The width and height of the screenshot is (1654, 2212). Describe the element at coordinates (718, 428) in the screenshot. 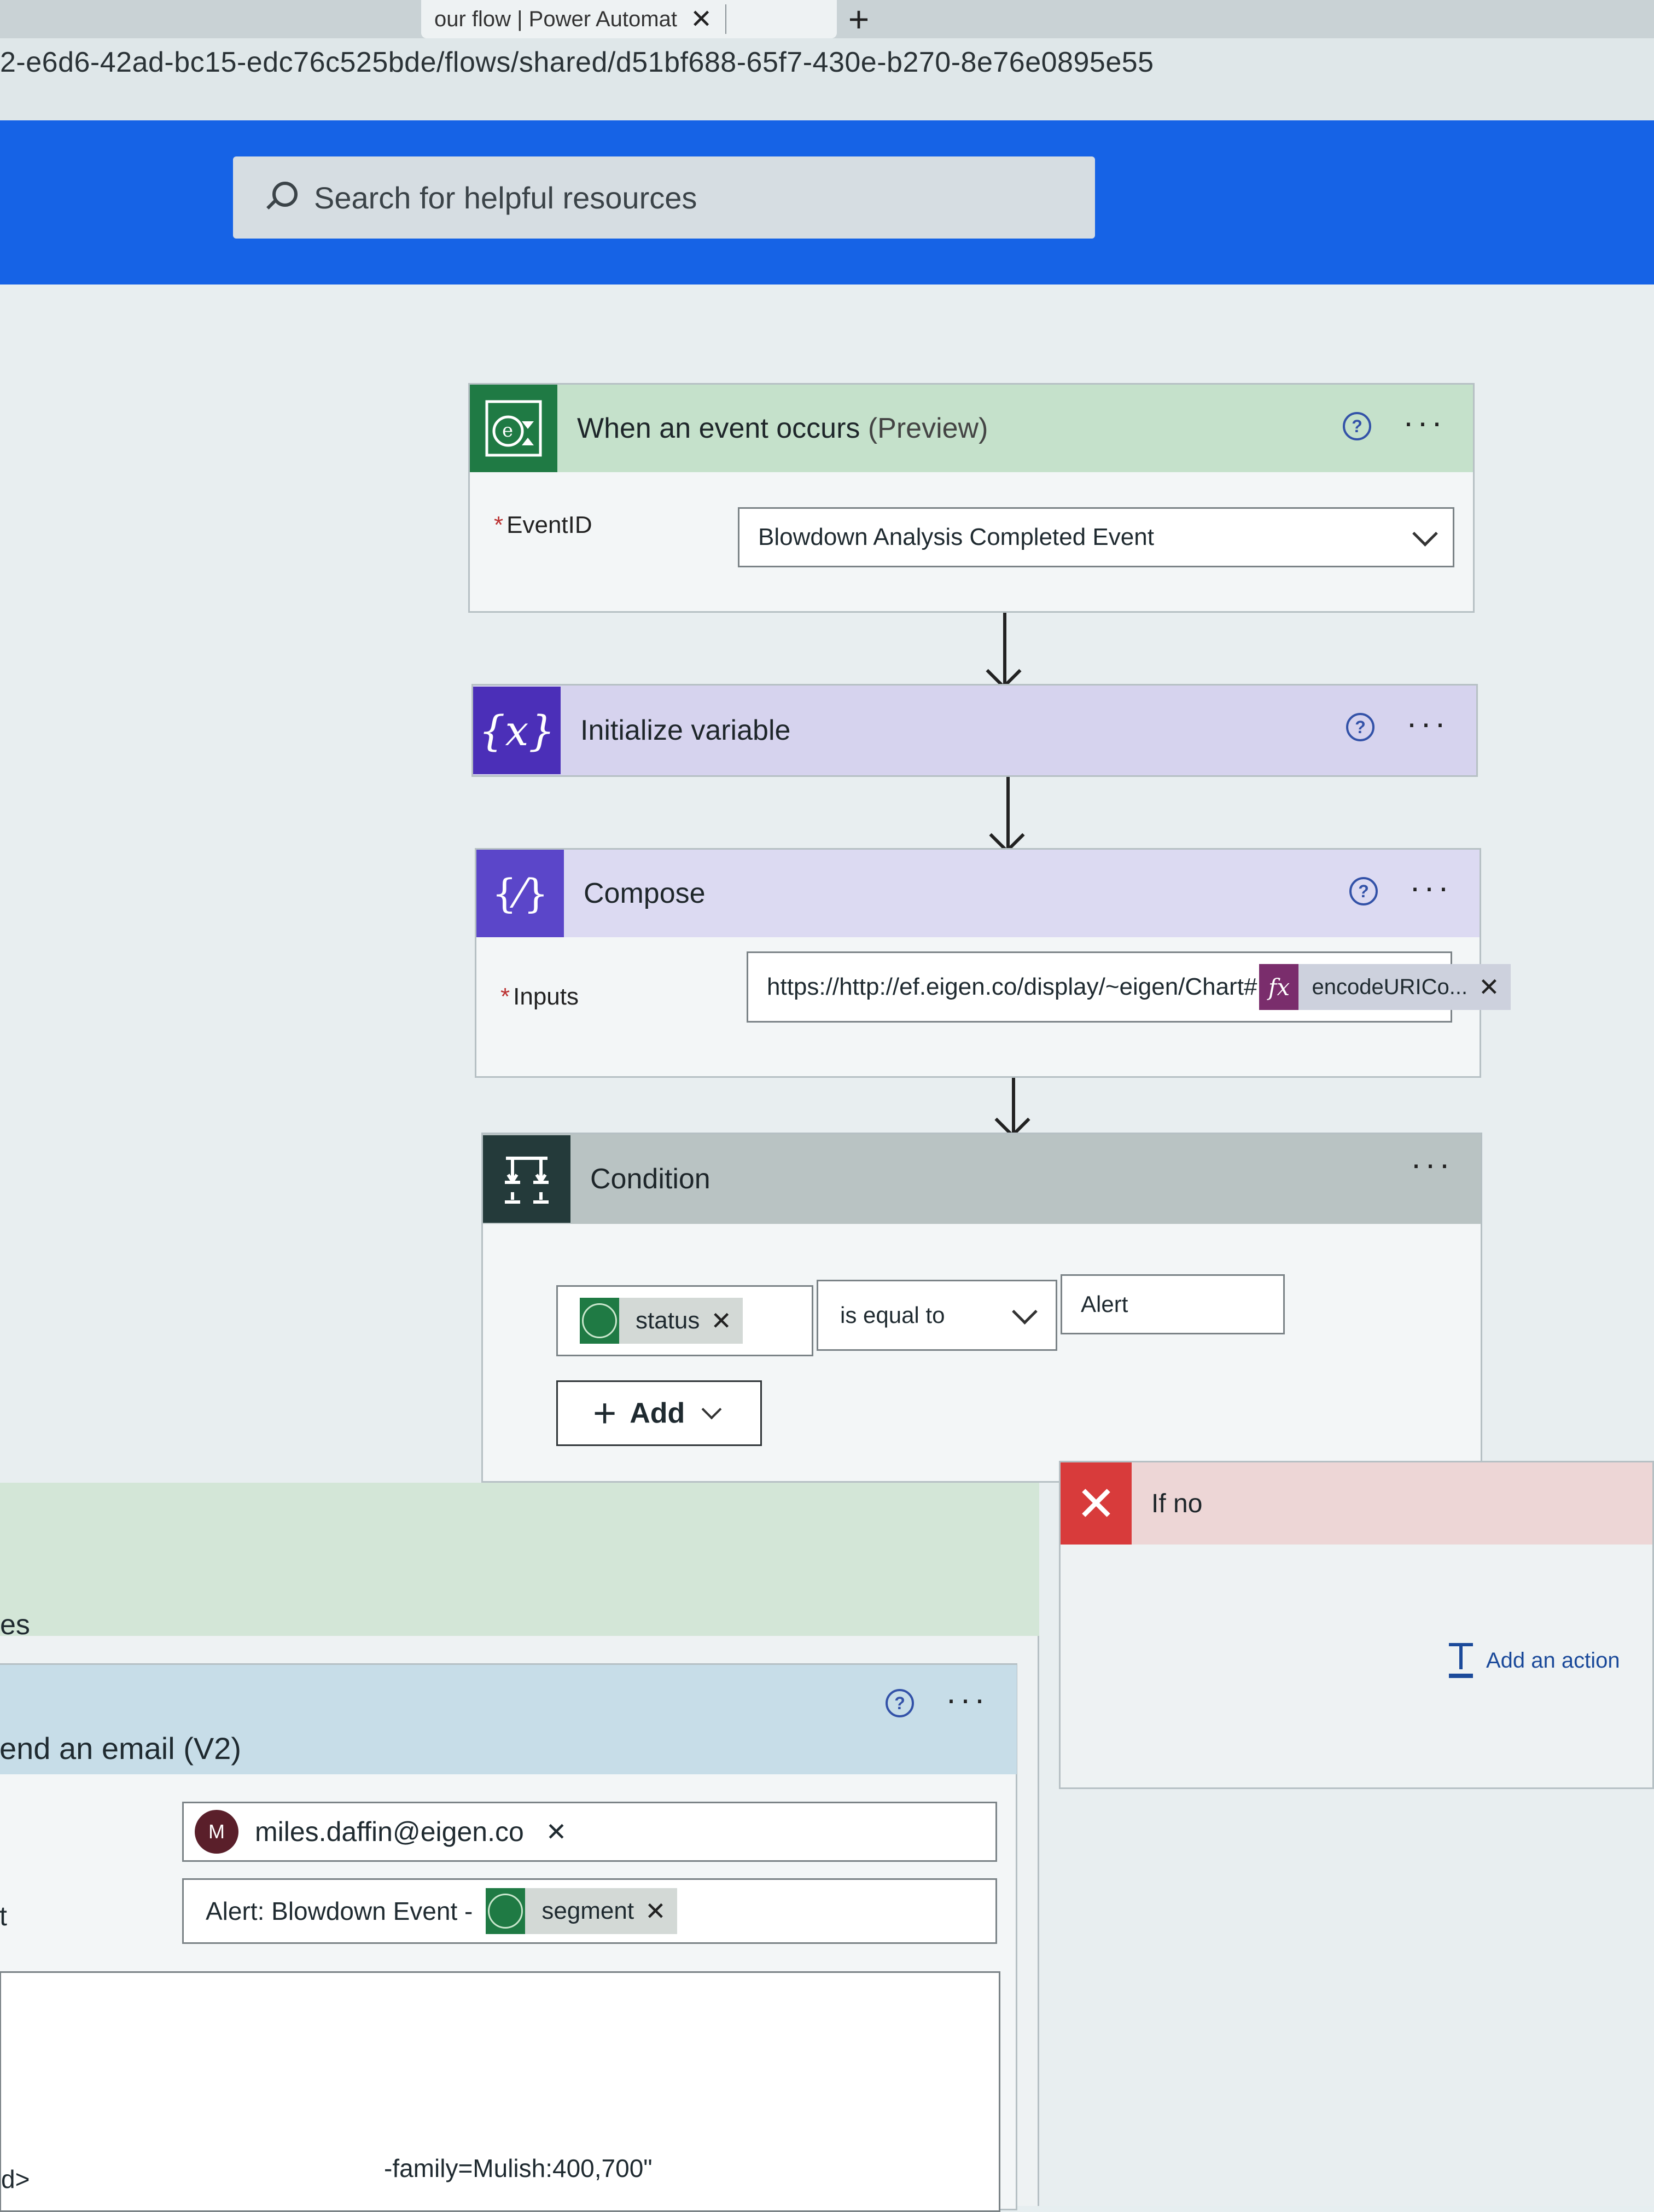

I see `trigger-title-text: When an event occurs` at that location.